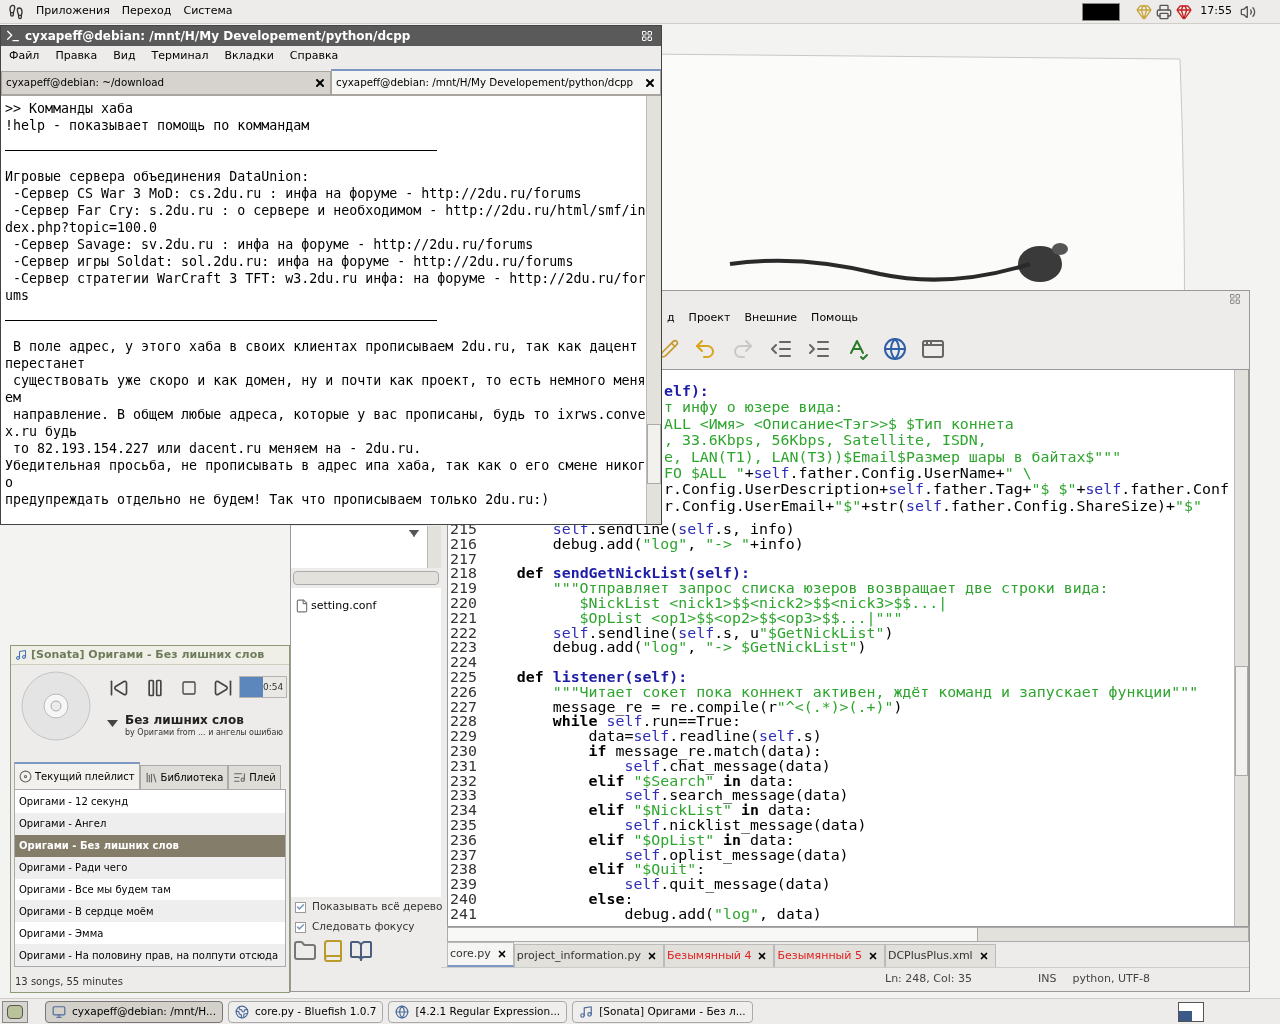 This screenshot has width=1280, height=1024. Describe the element at coordinates (829, 955) in the screenshot. I see `document-tab: Безымянный 5` at that location.